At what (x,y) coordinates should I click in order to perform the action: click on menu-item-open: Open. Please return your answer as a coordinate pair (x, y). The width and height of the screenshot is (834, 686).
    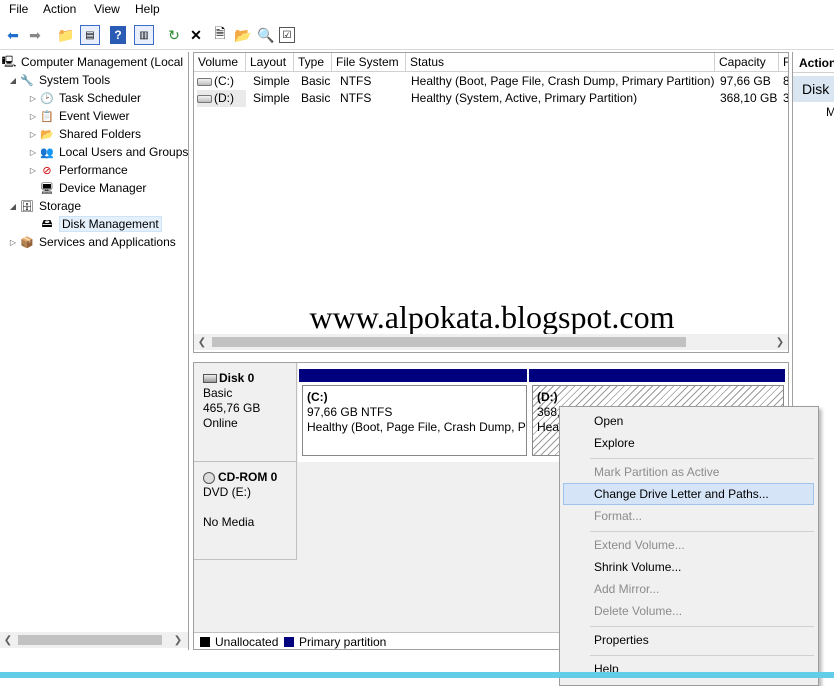
    Looking at the image, I should click on (688, 421).